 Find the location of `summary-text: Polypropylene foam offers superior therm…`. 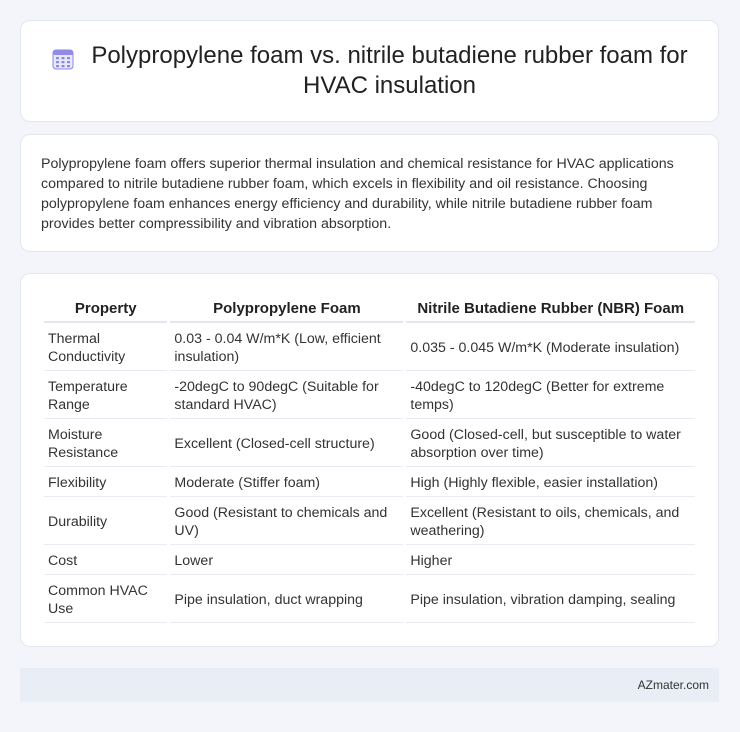

summary-text: Polypropylene foam offers superior therm… is located at coordinates (357, 194).